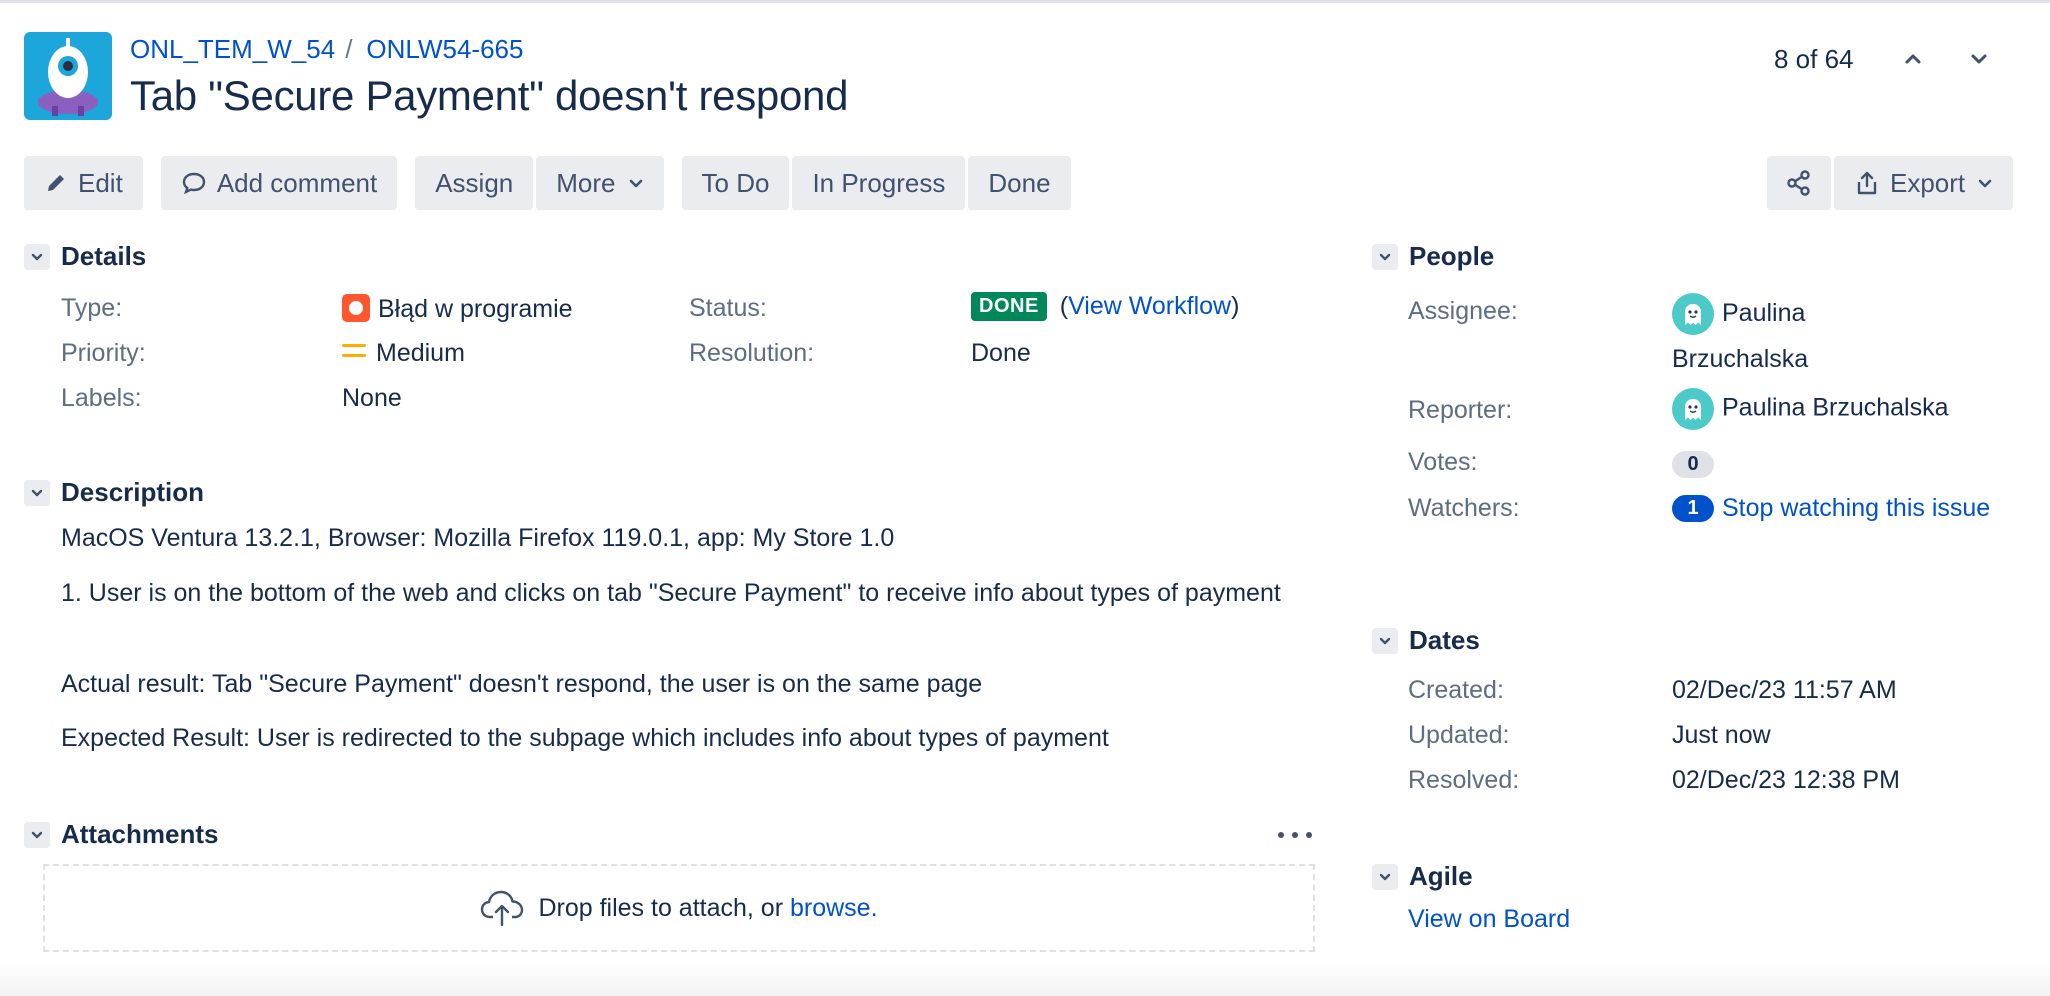  I want to click on people-collapse-toggle, so click(1385, 256).